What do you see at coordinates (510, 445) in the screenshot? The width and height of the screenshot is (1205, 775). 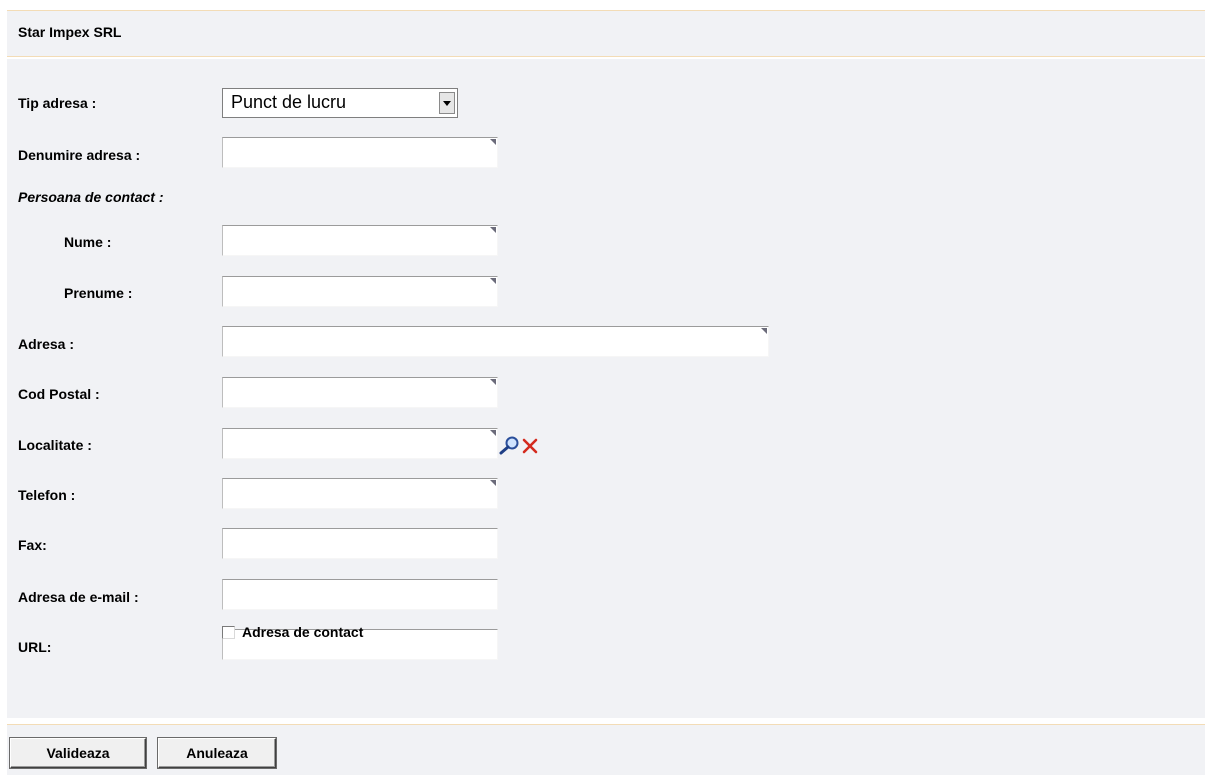 I see `magnifier-icon` at bounding box center [510, 445].